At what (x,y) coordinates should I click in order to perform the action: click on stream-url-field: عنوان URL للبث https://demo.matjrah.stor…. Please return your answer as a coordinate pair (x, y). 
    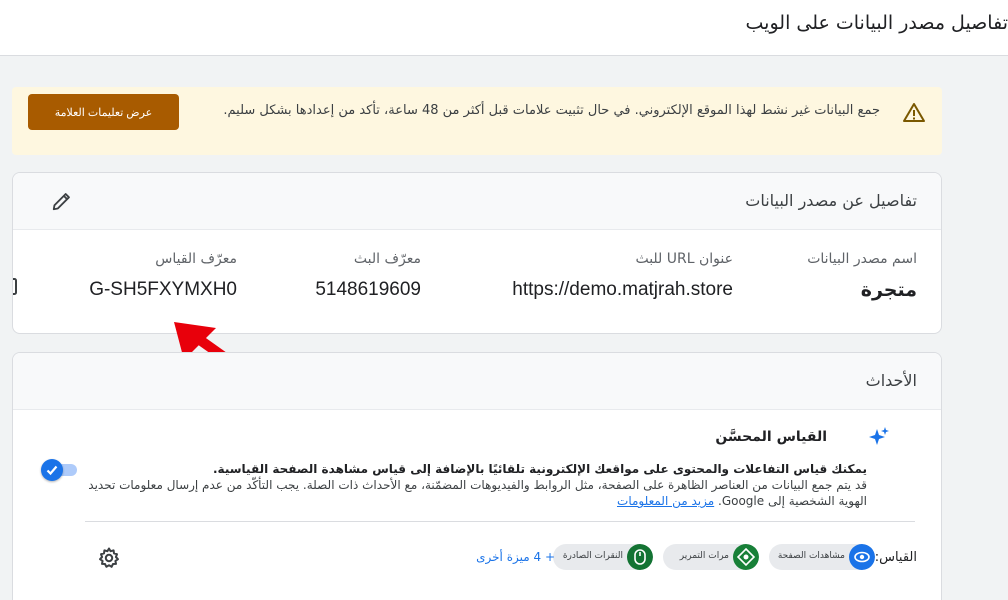
    Looking at the image, I should click on (622, 276).